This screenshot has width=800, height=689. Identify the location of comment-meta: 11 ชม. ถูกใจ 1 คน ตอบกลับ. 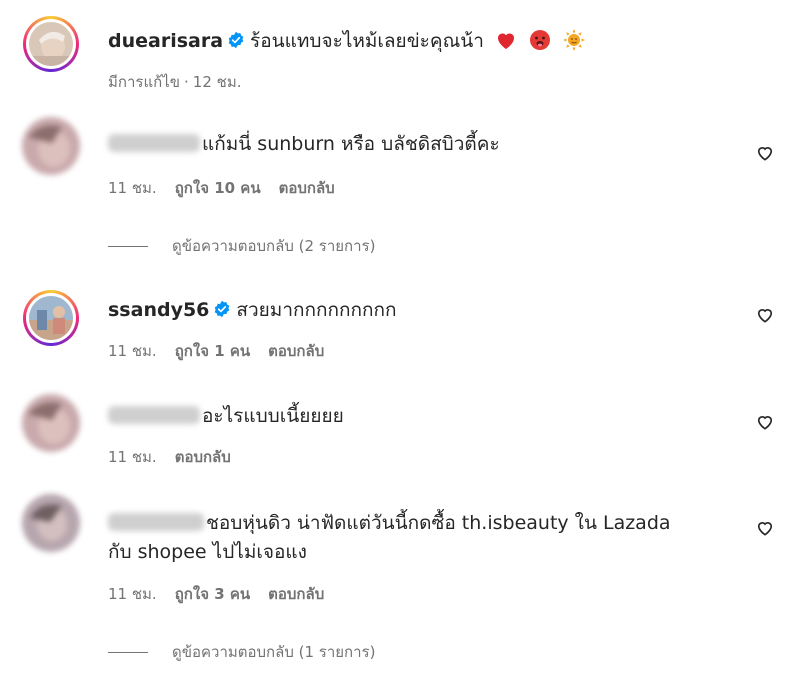
(225, 351).